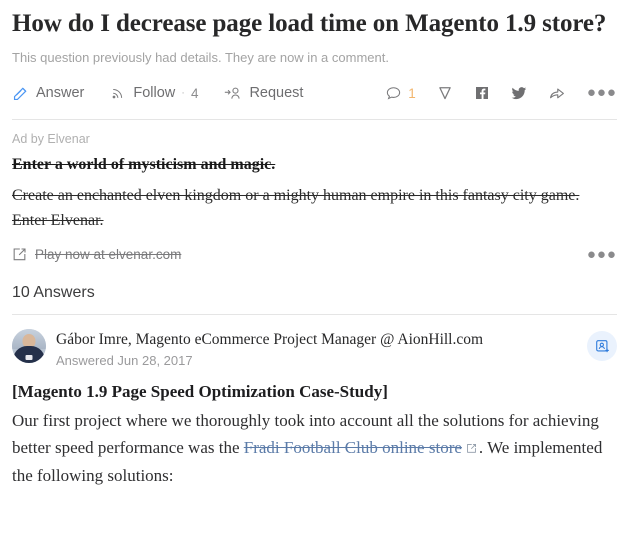 The width and height of the screenshot is (629, 535). I want to click on follow-button-label: Follow, so click(154, 93).